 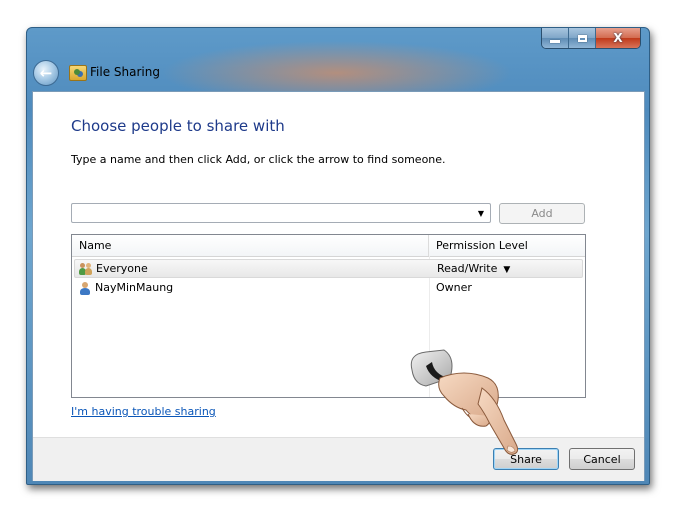 I want to click on button-bar: Share Cancel, so click(x=338, y=459).